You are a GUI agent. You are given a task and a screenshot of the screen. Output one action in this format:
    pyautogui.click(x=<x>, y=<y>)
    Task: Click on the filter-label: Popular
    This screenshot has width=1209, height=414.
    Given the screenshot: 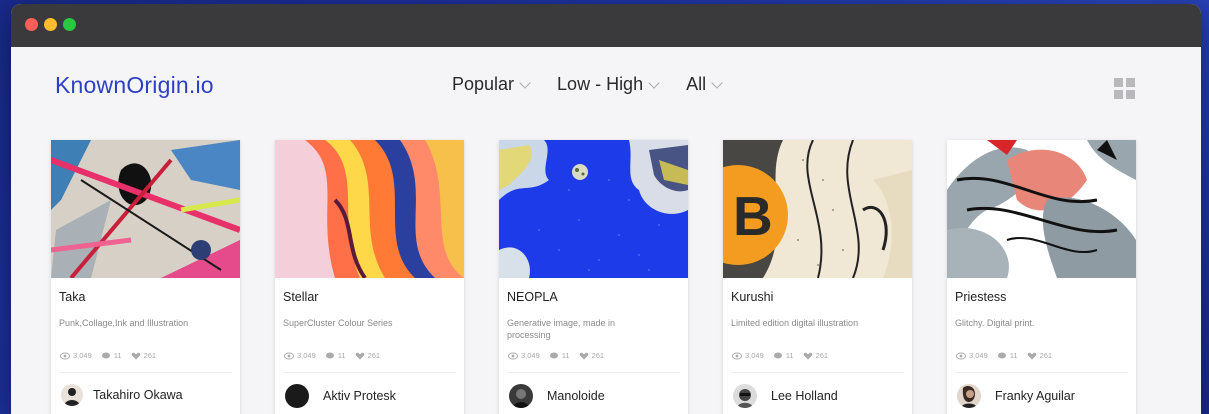 What is the action you would take?
    pyautogui.click(x=483, y=84)
    